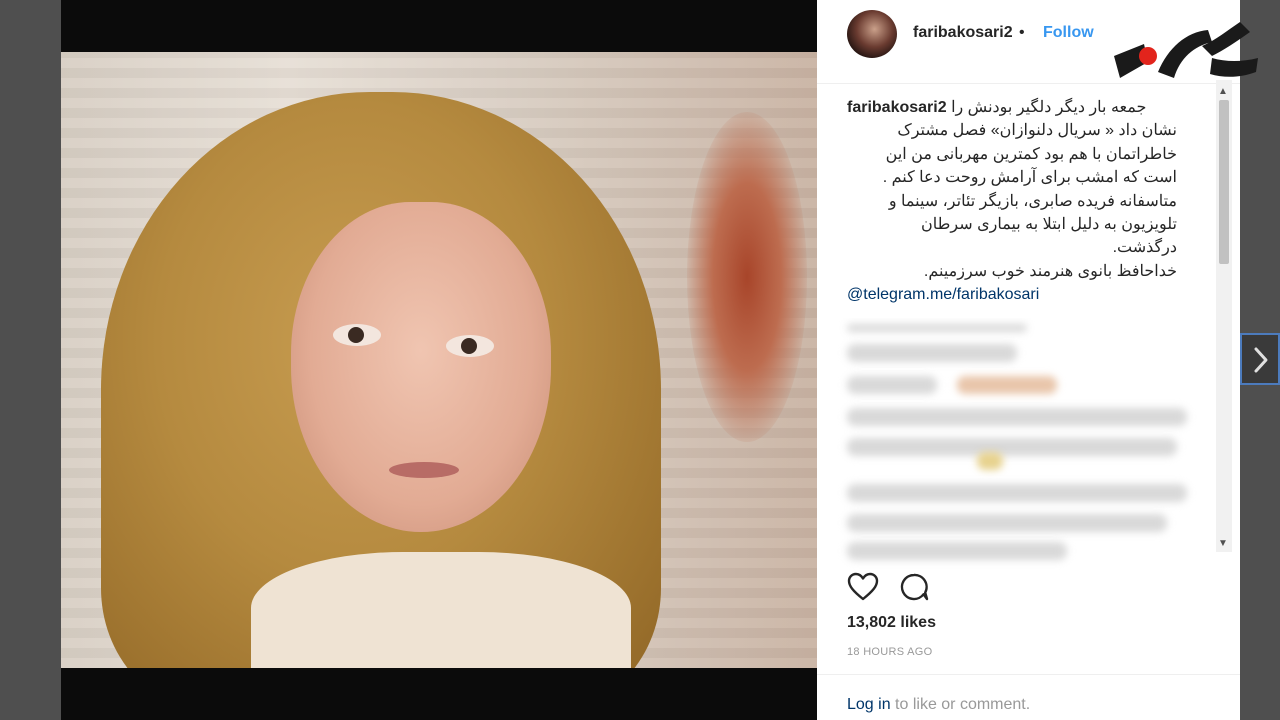 This screenshot has height=720, width=1280. Describe the element at coordinates (872, 34) in the screenshot. I see `avatar` at that location.